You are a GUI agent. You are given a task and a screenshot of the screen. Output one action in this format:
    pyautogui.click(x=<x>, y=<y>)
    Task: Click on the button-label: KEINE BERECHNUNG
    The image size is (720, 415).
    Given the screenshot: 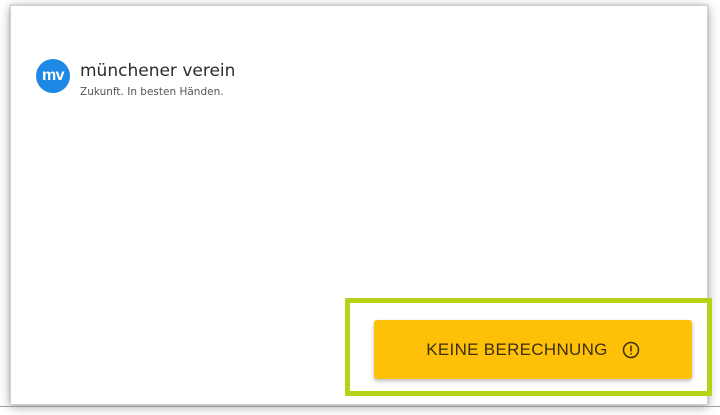 What is the action you would take?
    pyautogui.click(x=517, y=349)
    